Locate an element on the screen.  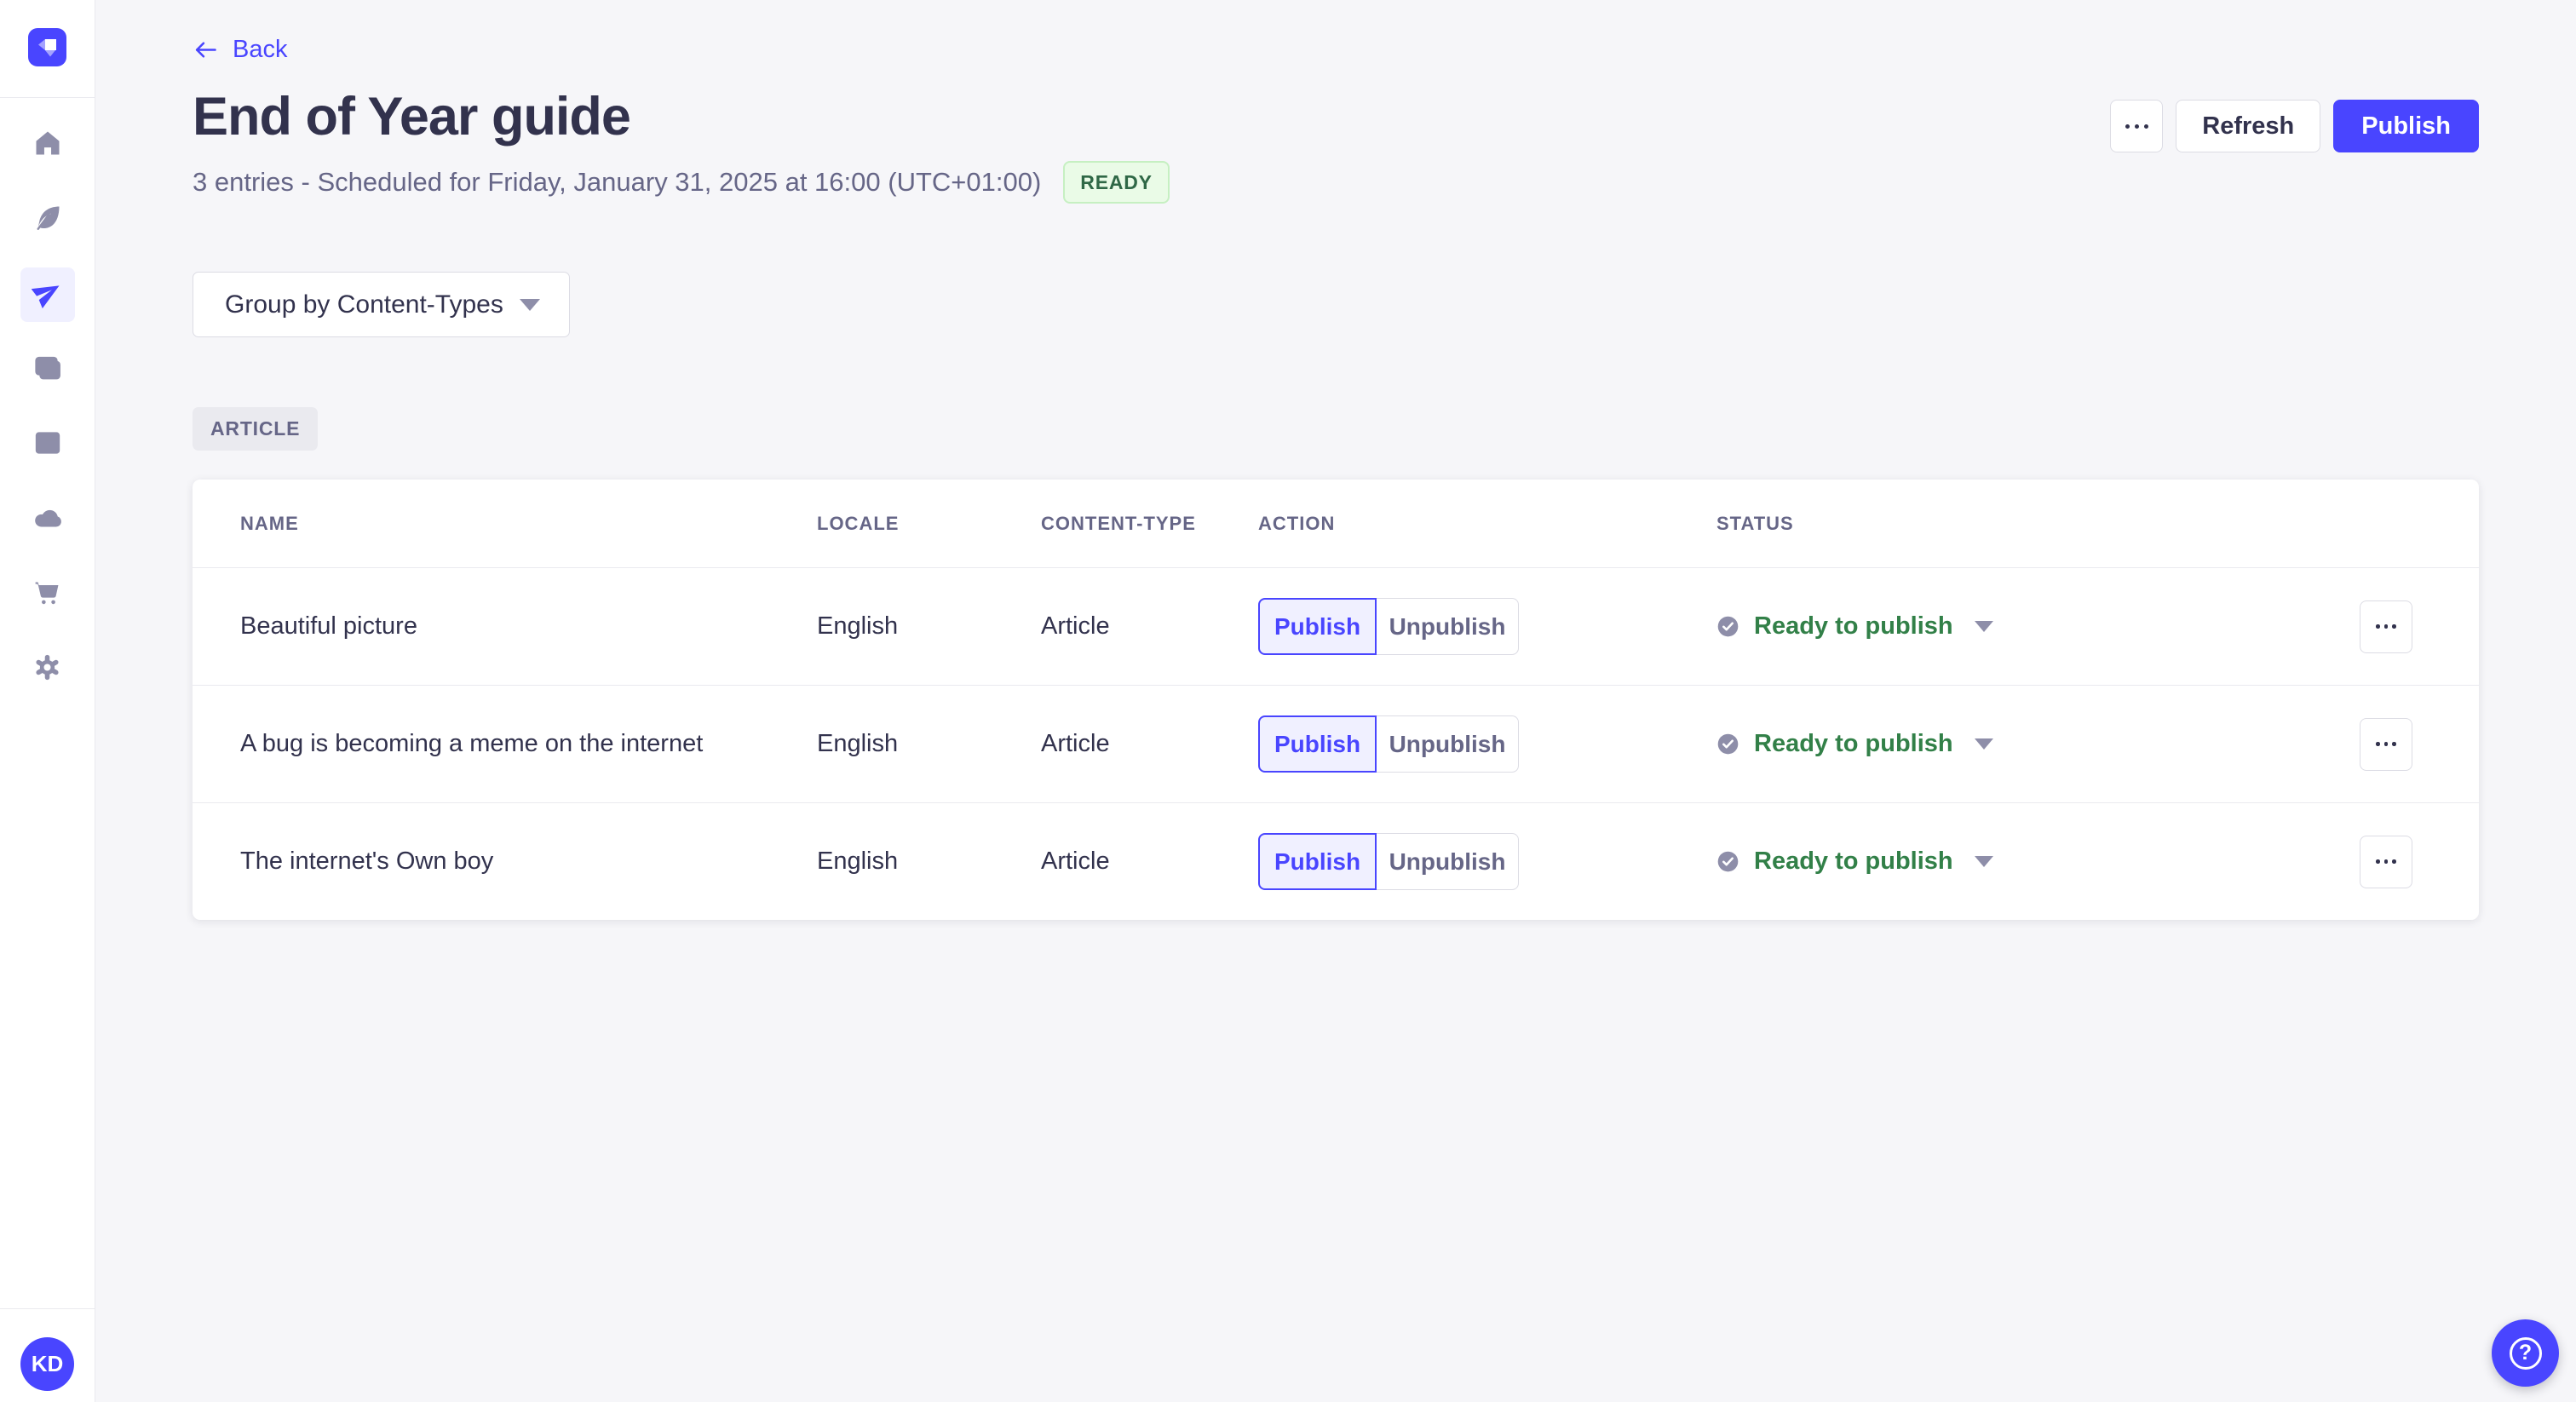
sidebar-item-cloud is located at coordinates (48, 519).